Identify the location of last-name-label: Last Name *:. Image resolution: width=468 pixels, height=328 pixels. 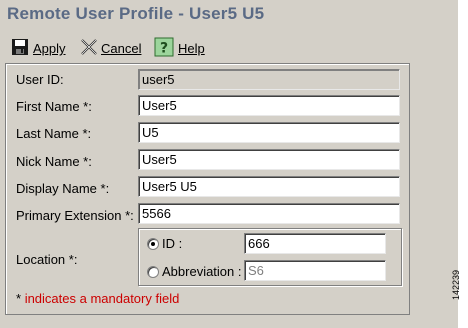
(54, 133).